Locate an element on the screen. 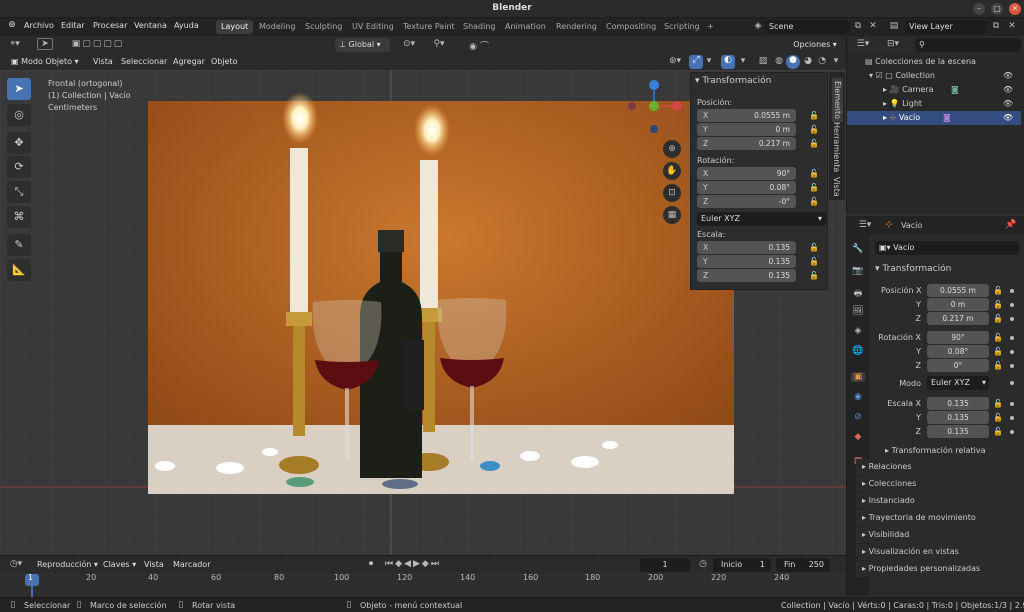 This screenshot has width=1024, height=612. npanel-location-z: Z 0.217 m is located at coordinates (746, 143).